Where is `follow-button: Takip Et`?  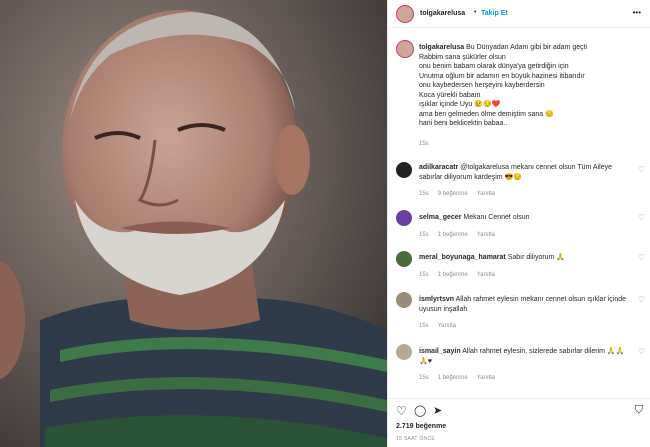
follow-button: Takip Et is located at coordinates (494, 13).